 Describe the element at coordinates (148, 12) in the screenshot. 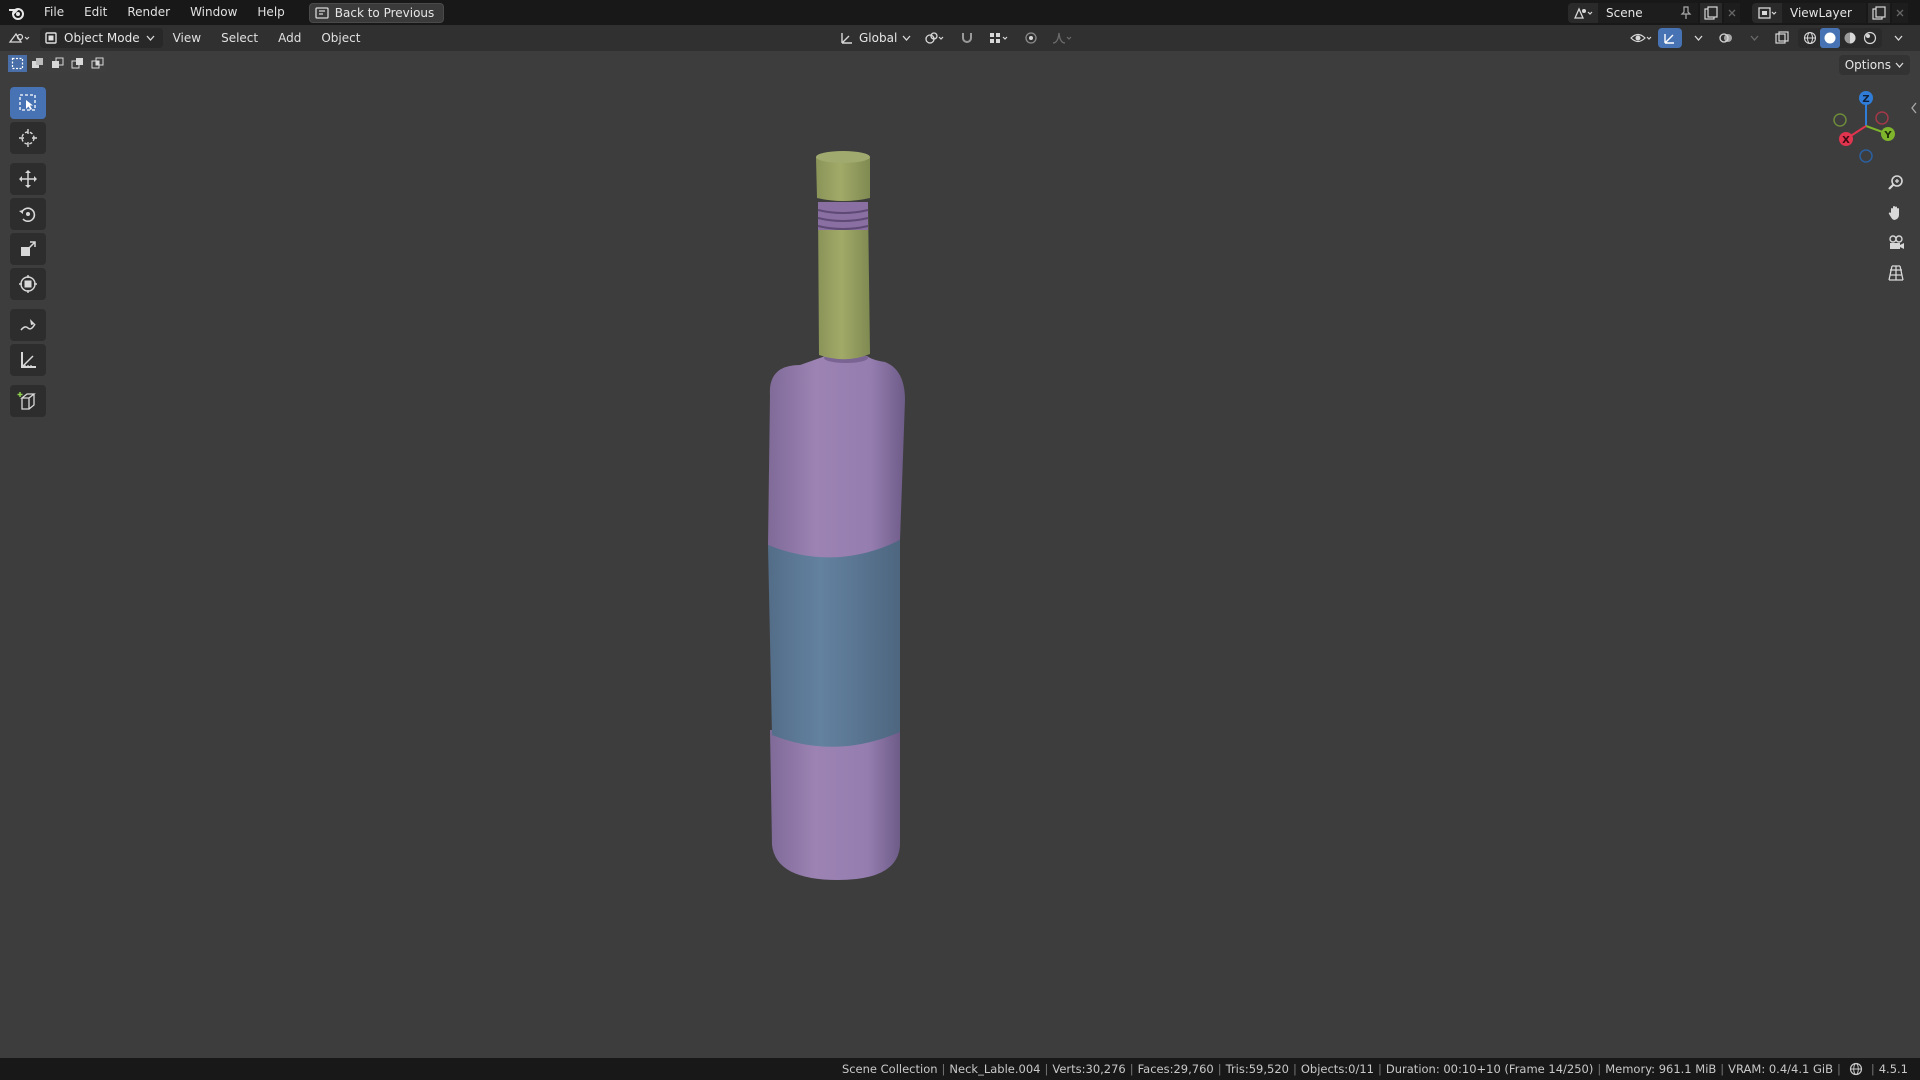

I see `menu-render: Render` at that location.